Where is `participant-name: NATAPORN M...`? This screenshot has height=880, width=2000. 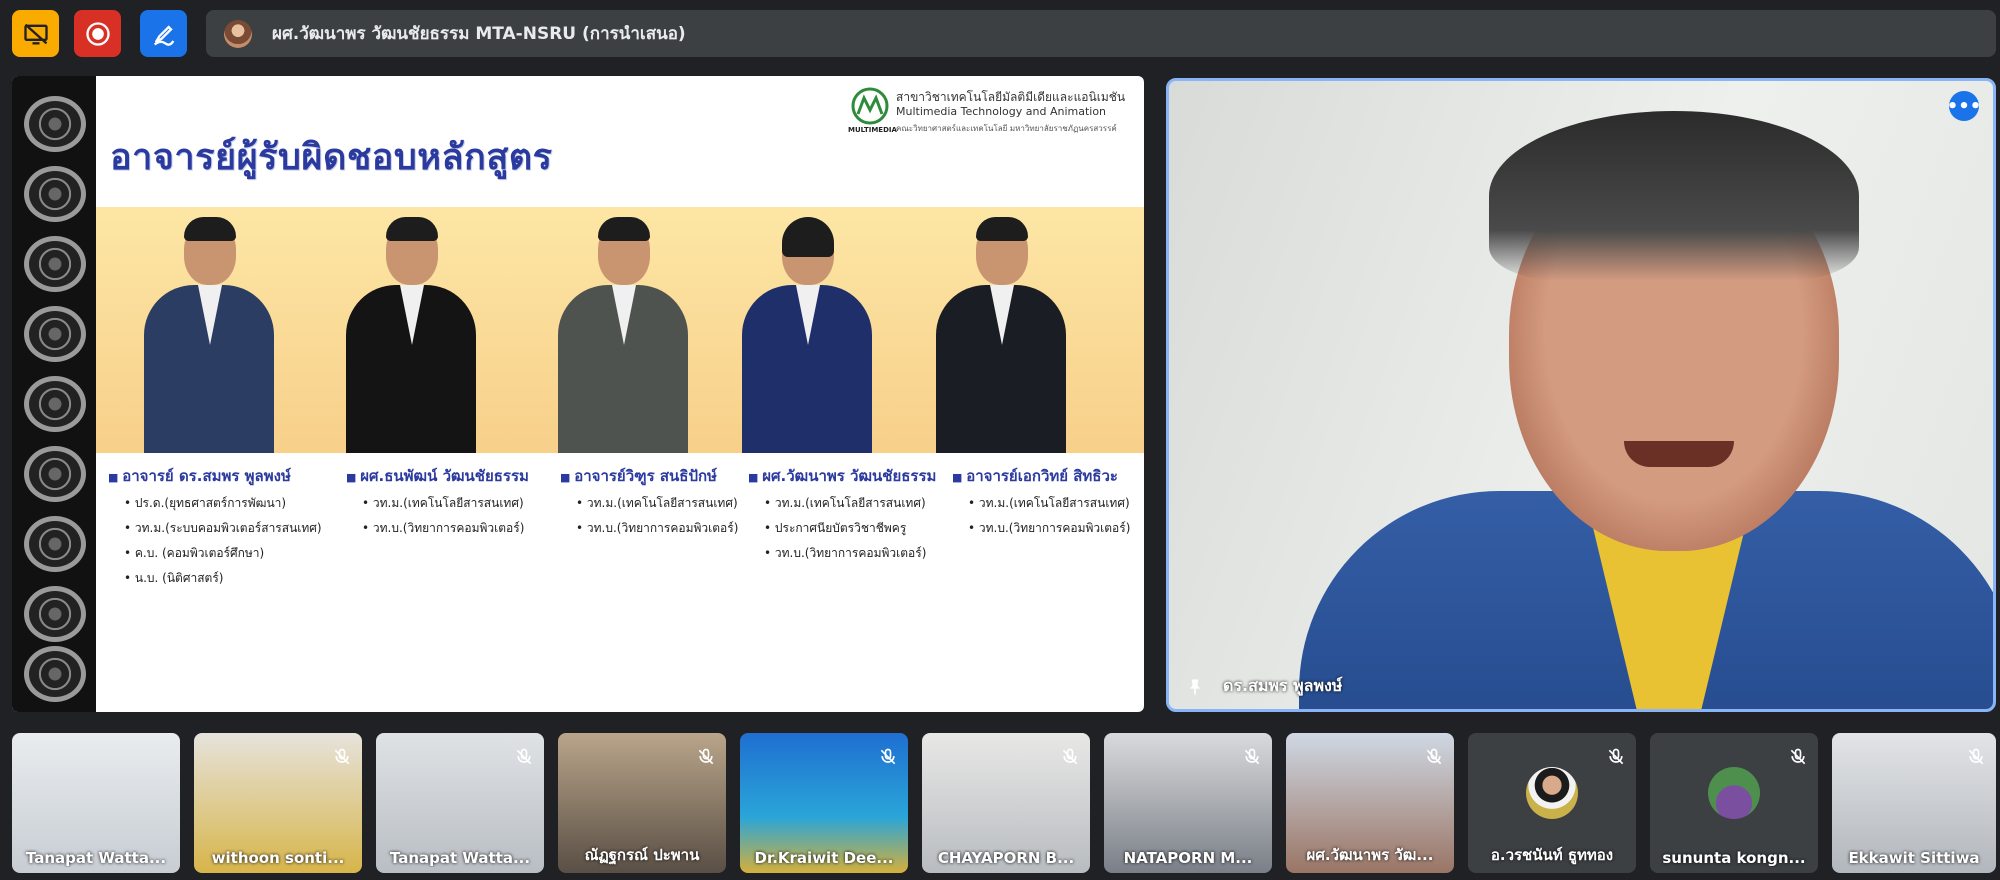 participant-name: NATAPORN M... is located at coordinates (1188, 858).